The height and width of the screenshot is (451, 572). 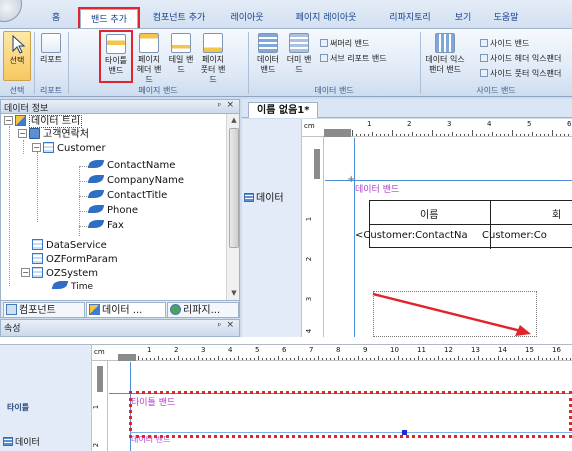 What do you see at coordinates (105, 225) in the screenshot?
I see `tree-field-item: Fax` at bounding box center [105, 225].